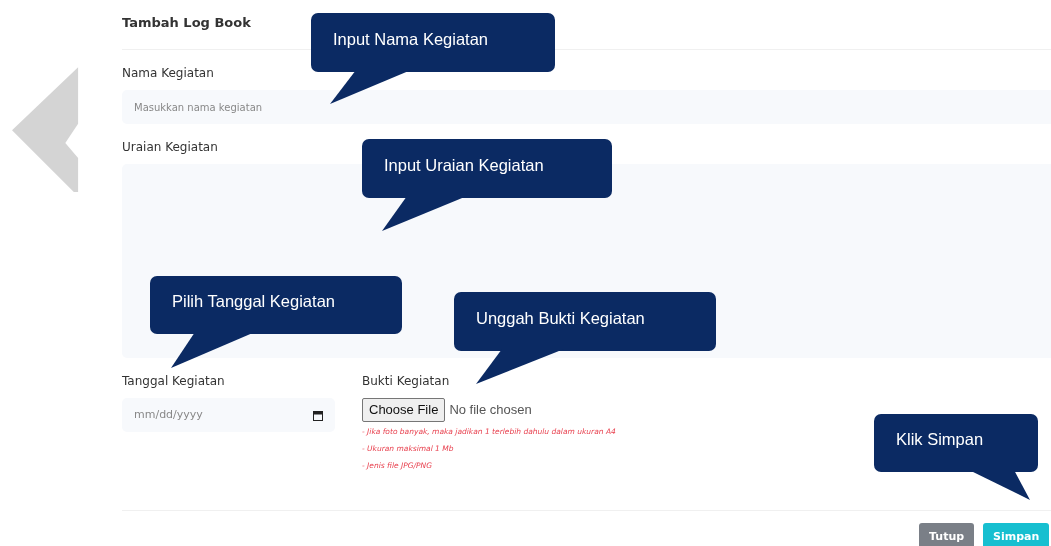 The width and height of the screenshot is (1051, 546). Describe the element at coordinates (406, 381) in the screenshot. I see `field-label: Bukti Kegiatan` at that location.